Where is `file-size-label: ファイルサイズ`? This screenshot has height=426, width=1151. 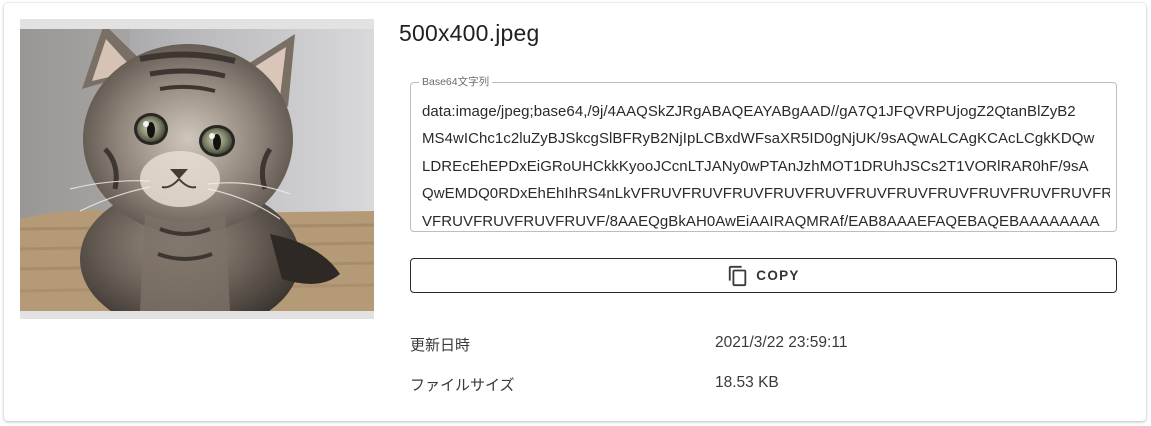
file-size-label: ファイルサイズ is located at coordinates (462, 385).